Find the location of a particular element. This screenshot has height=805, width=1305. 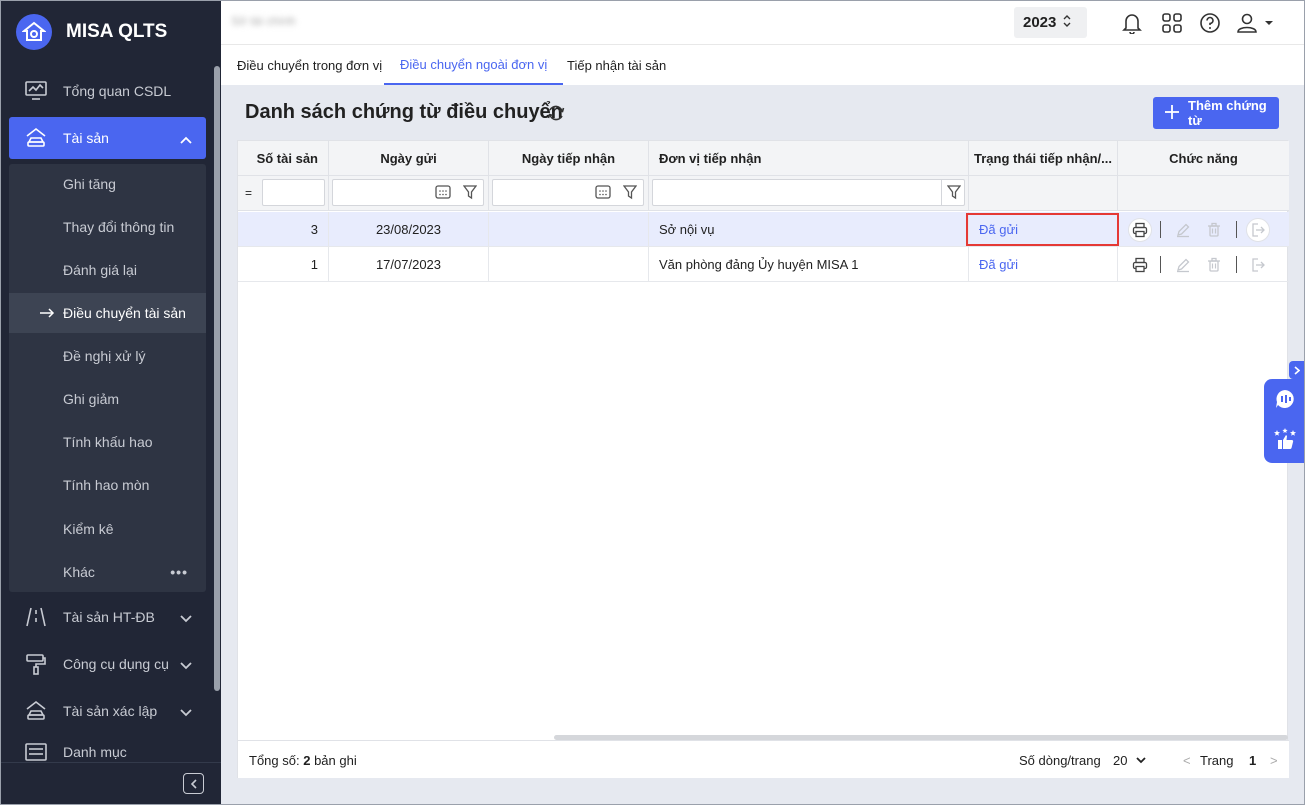

add-document-button: Thêm chứng từ is located at coordinates (1216, 113).